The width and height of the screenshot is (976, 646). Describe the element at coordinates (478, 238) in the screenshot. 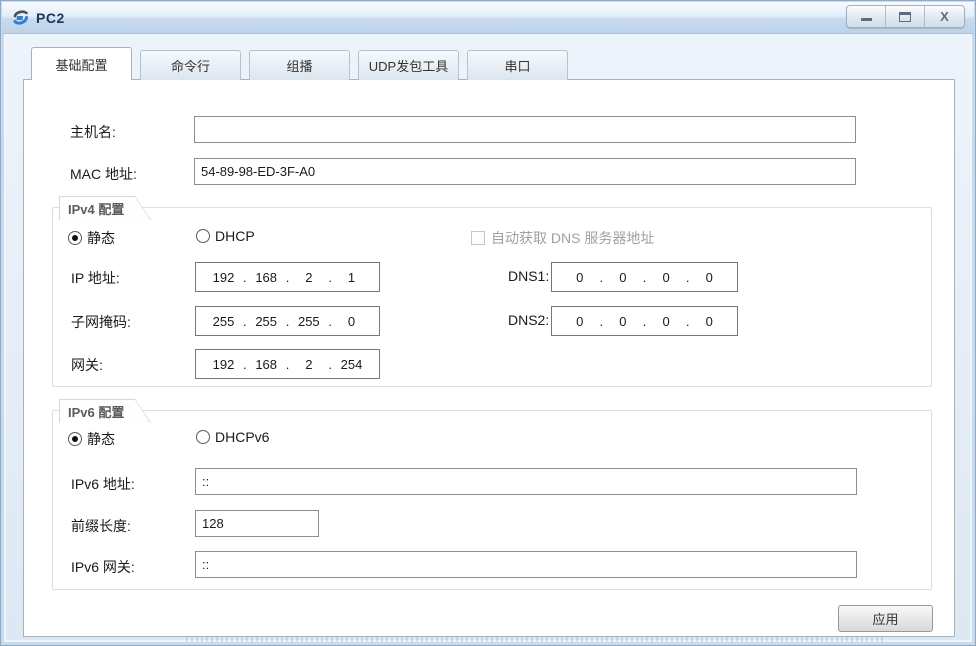

I see `checkbox-unchecked-icon` at that location.